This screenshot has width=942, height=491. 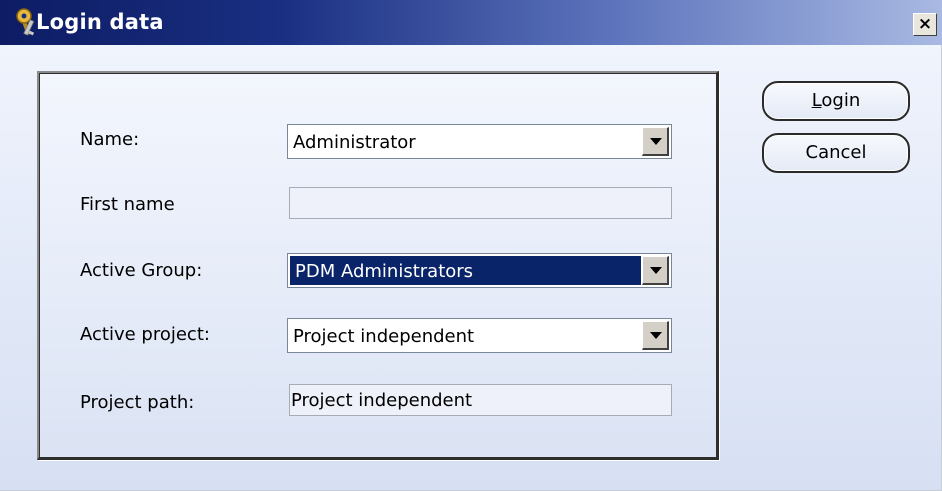 I want to click on name-value: Administrator, so click(x=354, y=142).